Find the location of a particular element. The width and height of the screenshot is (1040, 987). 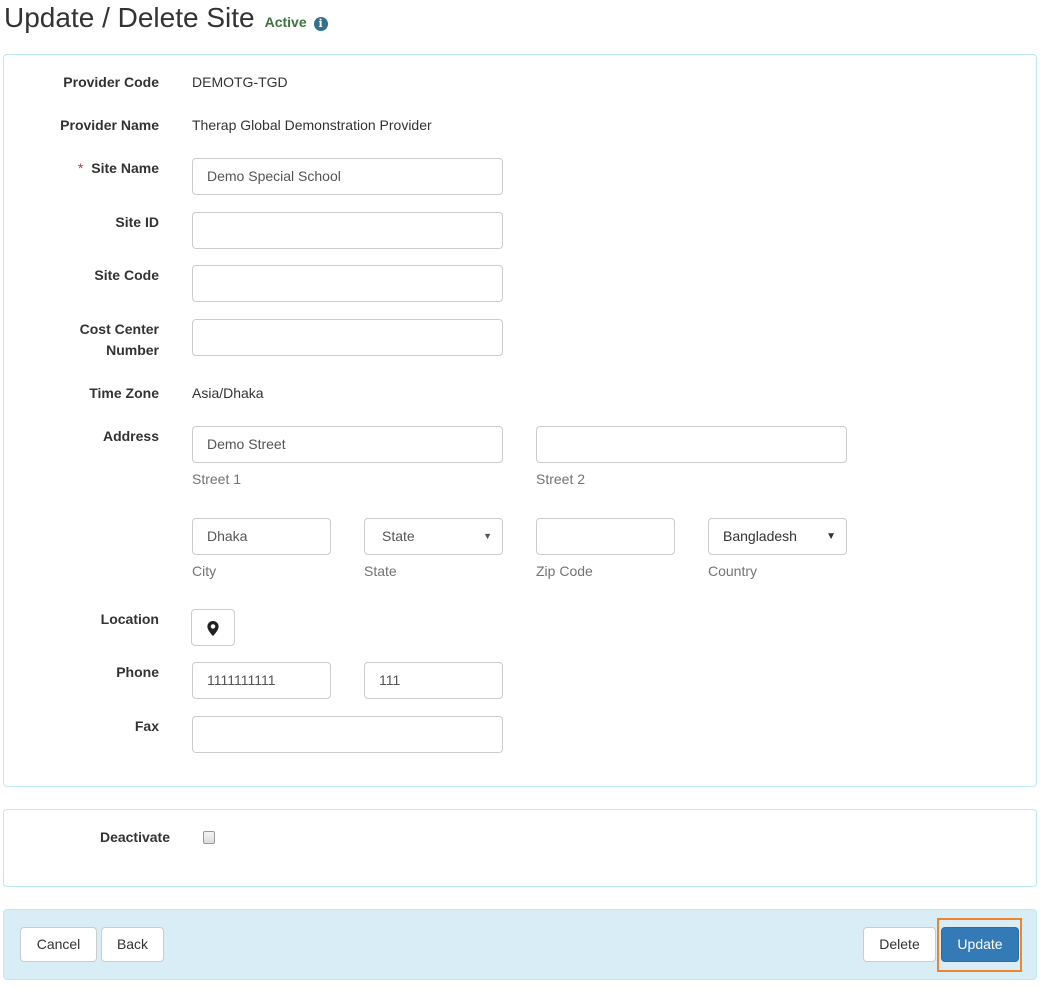

city-input: Dhaka is located at coordinates (261, 536).